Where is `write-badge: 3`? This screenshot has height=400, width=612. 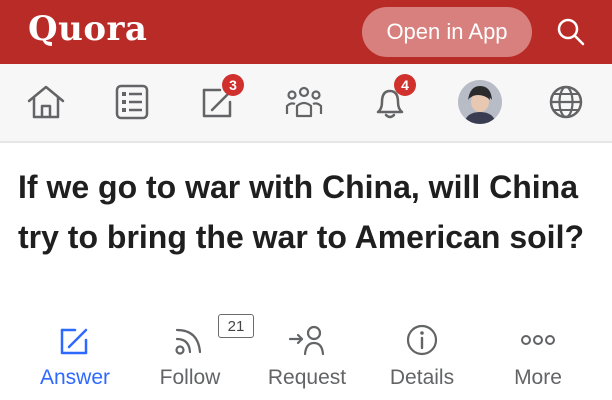
write-badge: 3 is located at coordinates (233, 85).